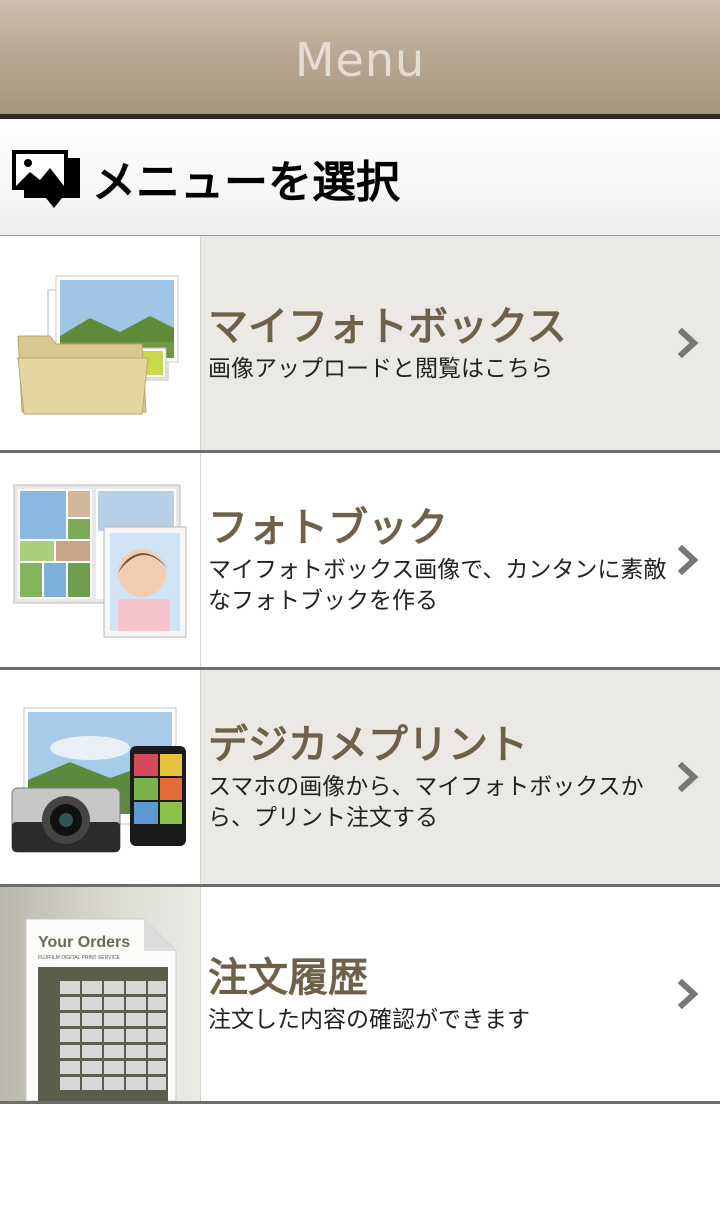 The image size is (720, 1229). What do you see at coordinates (438, 994) in the screenshot?
I see `menu-item-text: 注文履歴 注文した内容の確認ができます` at bounding box center [438, 994].